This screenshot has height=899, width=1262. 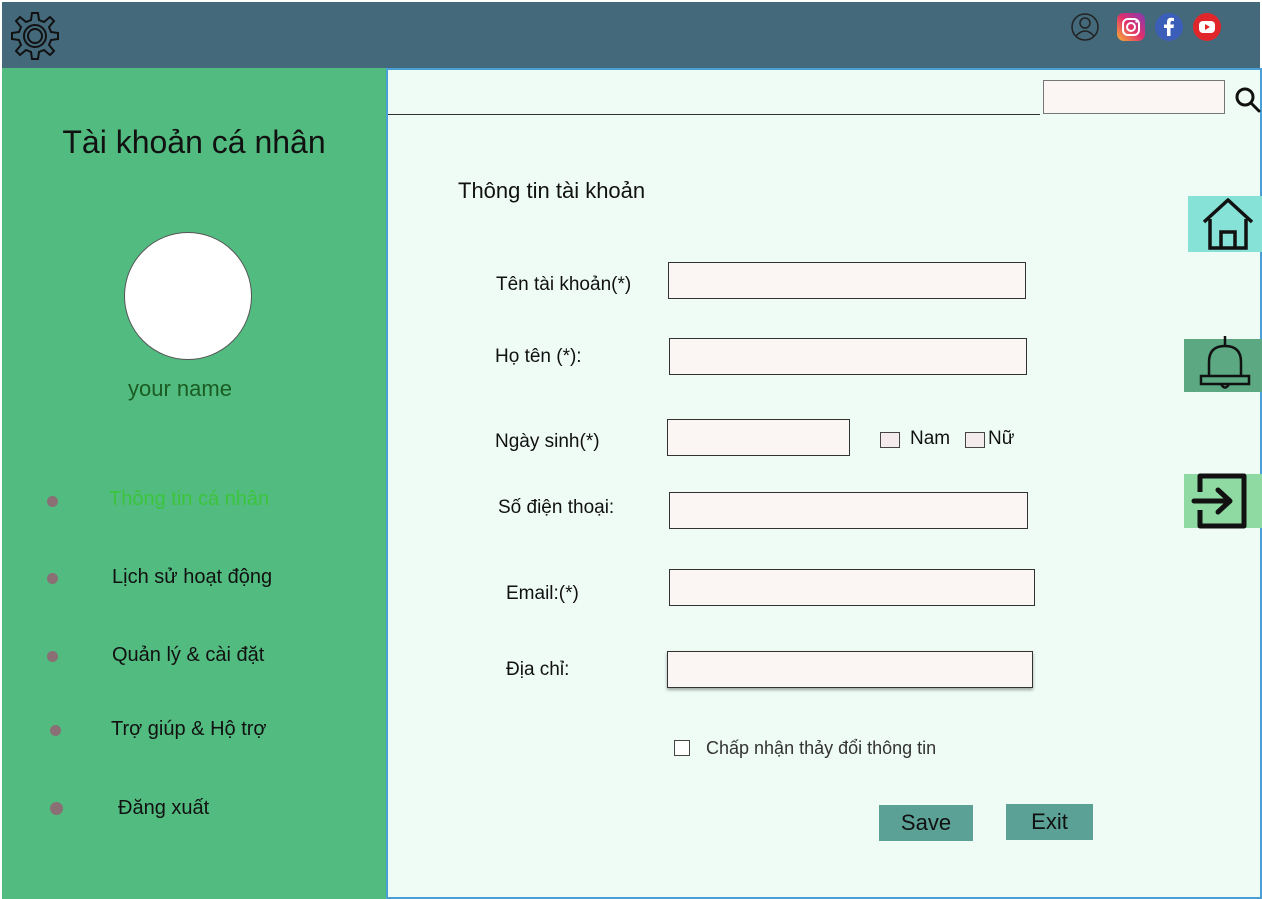 I want to click on bell-icon, so click(x=1223, y=366).